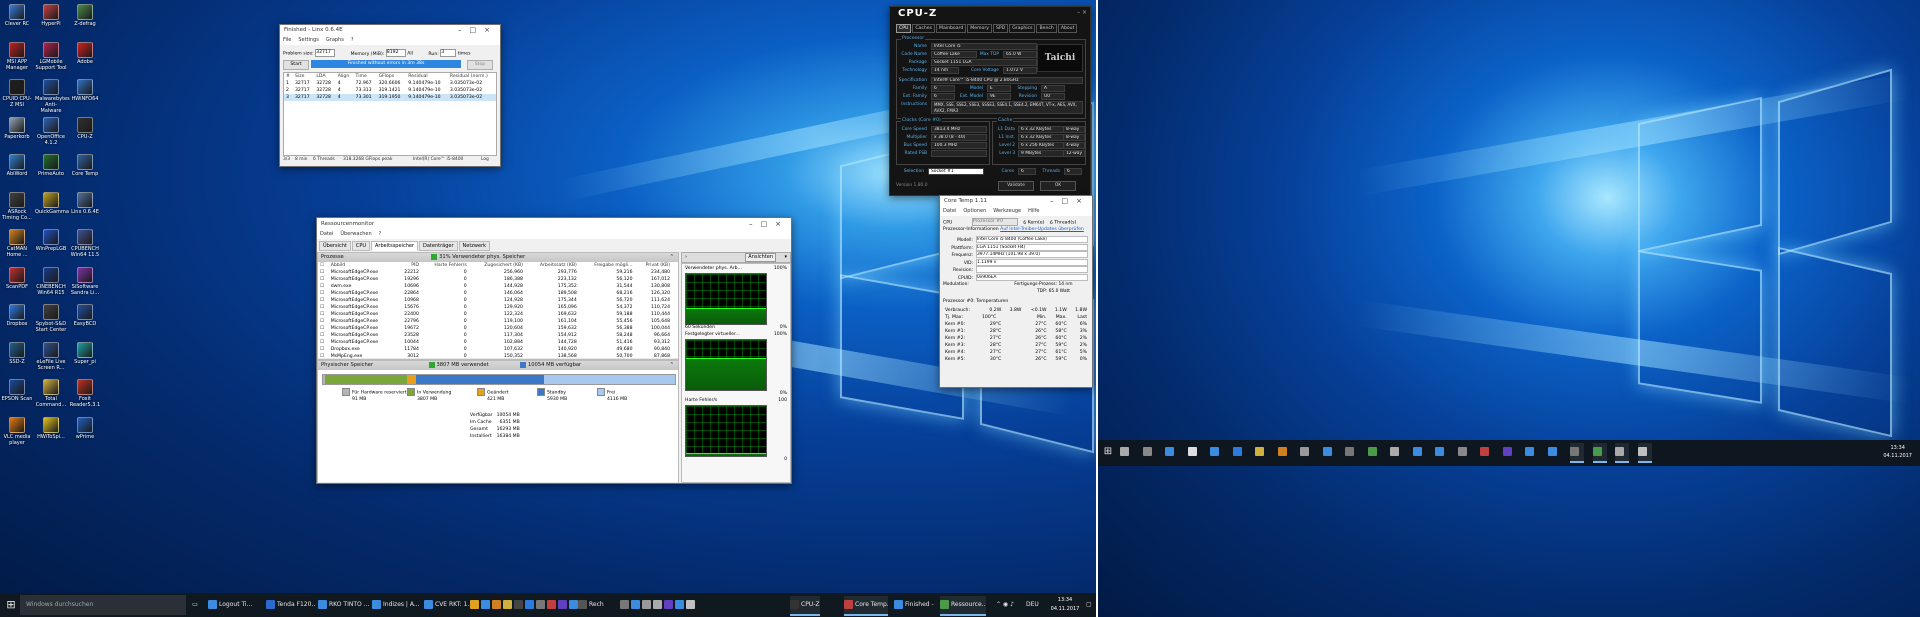  Describe the element at coordinates (1070, 201) in the screenshot. I see `window-controls: –□×` at that location.